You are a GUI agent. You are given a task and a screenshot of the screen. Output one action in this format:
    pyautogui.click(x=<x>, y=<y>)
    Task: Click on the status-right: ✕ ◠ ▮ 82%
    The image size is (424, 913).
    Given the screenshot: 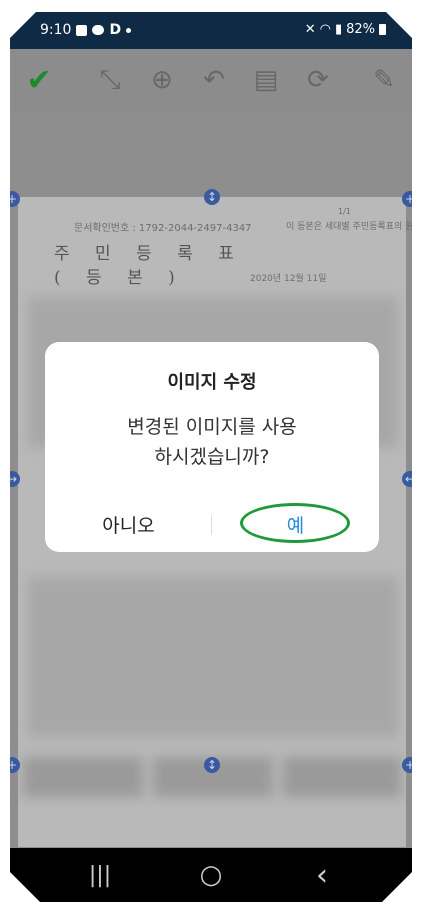 What is the action you would take?
    pyautogui.click(x=345, y=29)
    